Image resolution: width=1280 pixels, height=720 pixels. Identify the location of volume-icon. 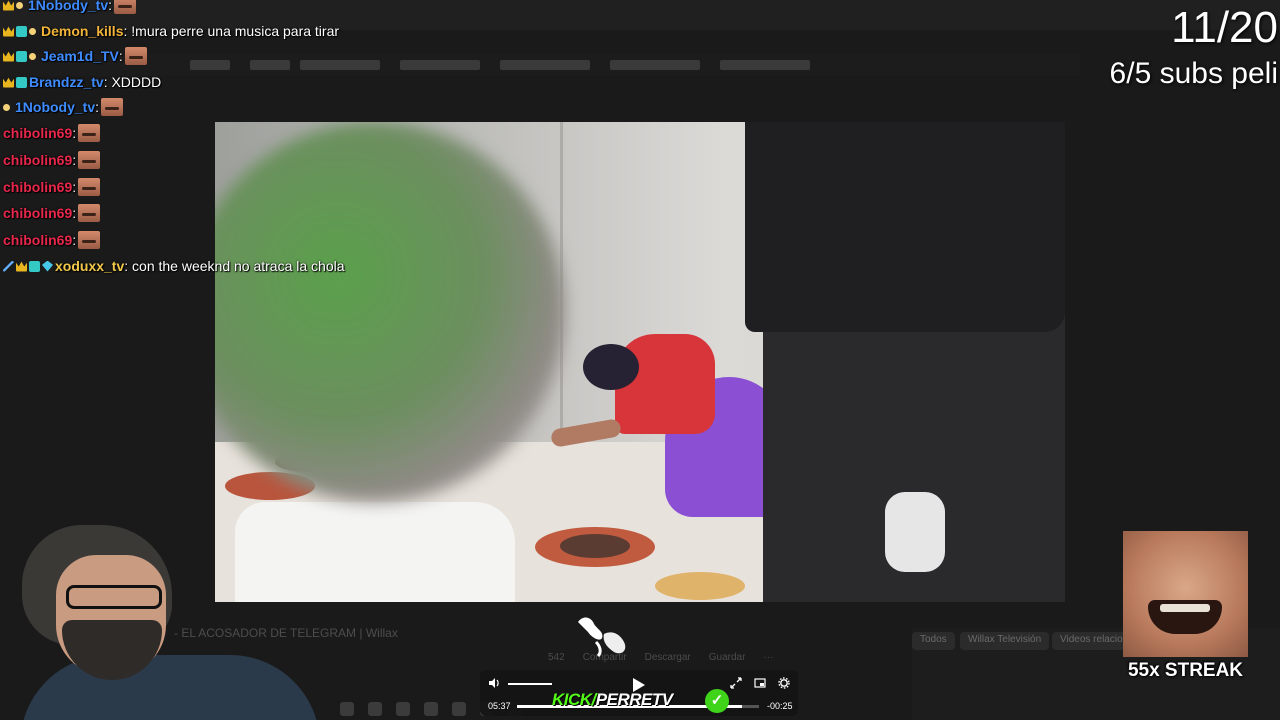
(494, 684).